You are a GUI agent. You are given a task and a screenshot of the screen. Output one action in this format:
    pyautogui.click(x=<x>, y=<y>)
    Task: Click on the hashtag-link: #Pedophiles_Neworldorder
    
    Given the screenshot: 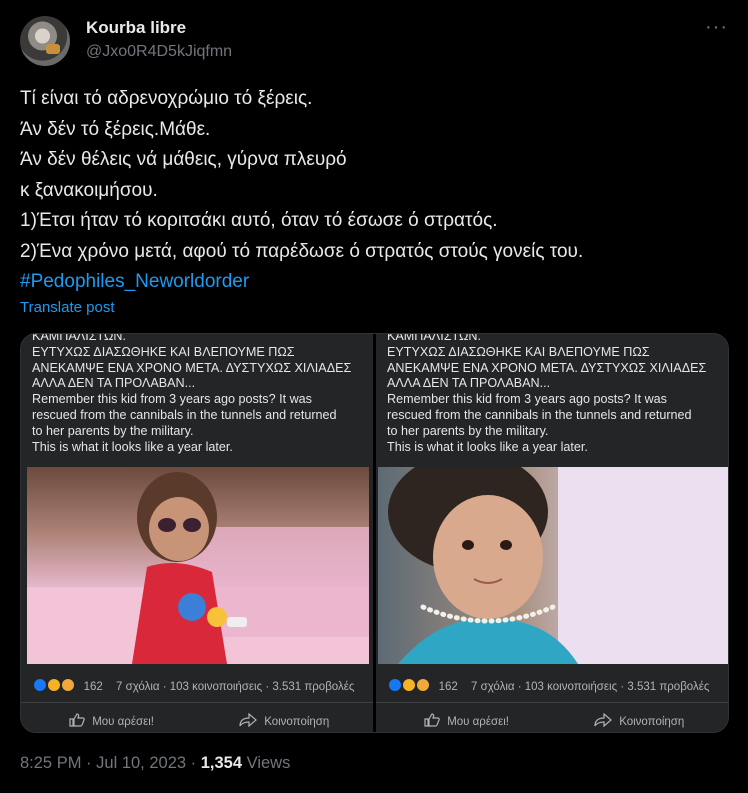 What is the action you would take?
    pyautogui.click(x=375, y=282)
    